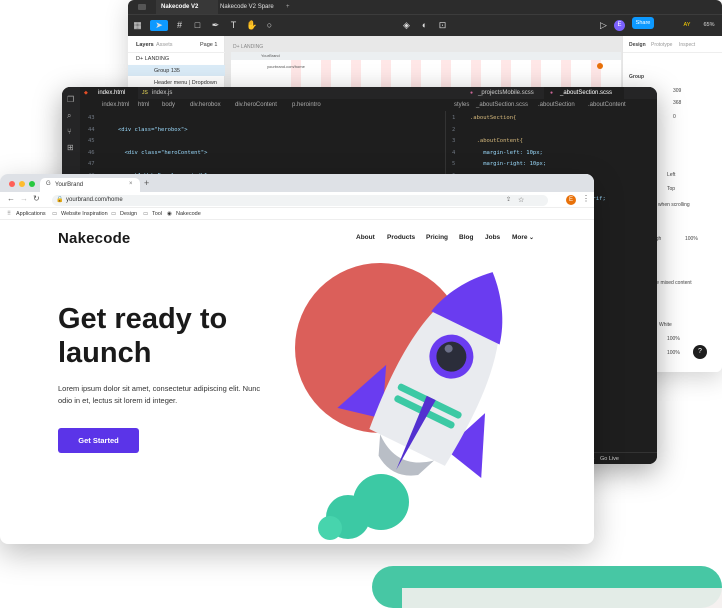  I want to click on share-link-icon: ⊡, so click(442, 25).